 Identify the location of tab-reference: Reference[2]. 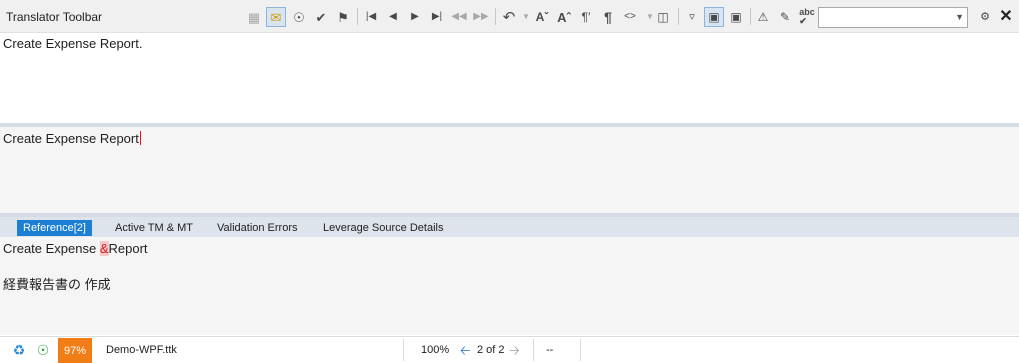
(54, 228).